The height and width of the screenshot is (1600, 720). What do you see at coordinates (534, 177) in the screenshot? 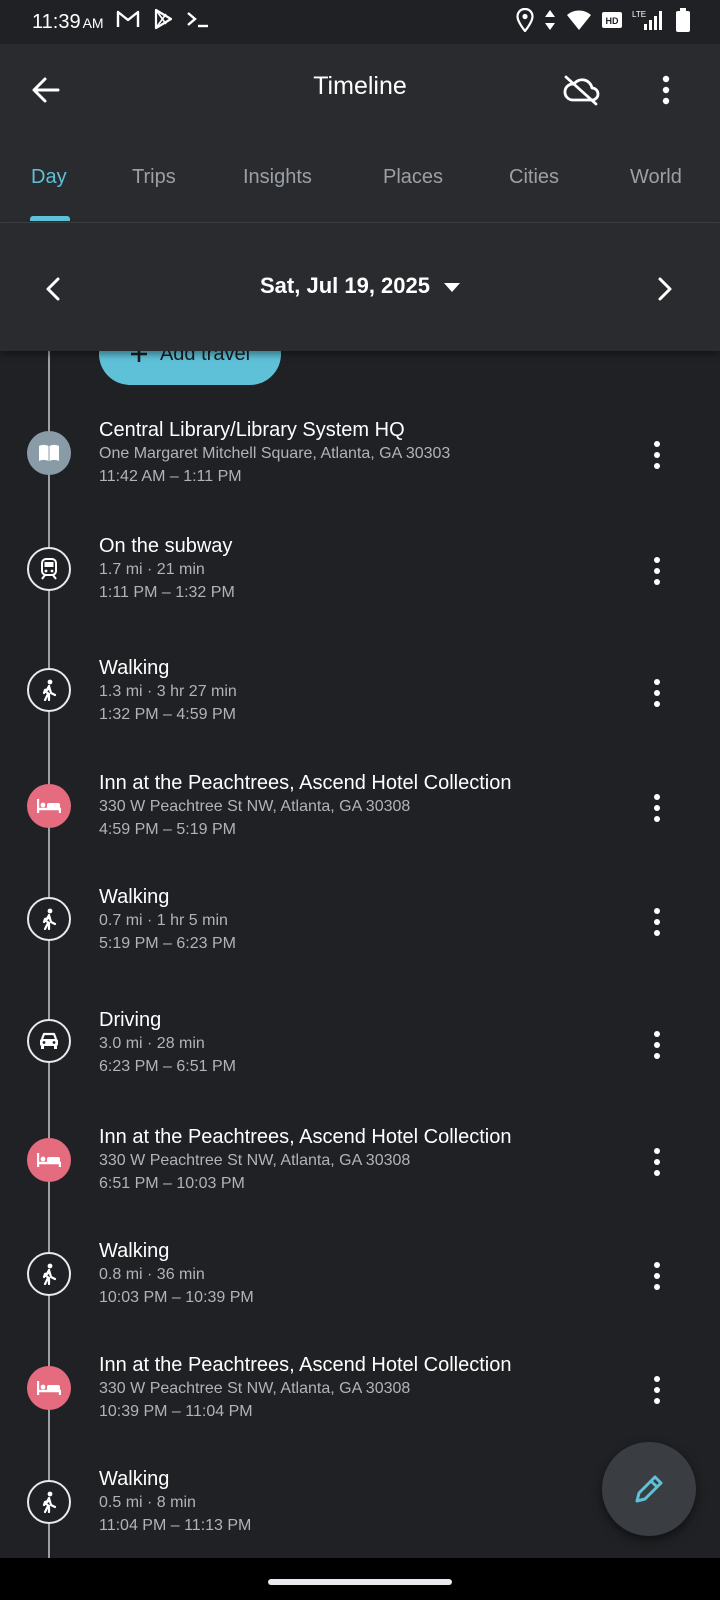
I see `tab-cities: Cities` at bounding box center [534, 177].